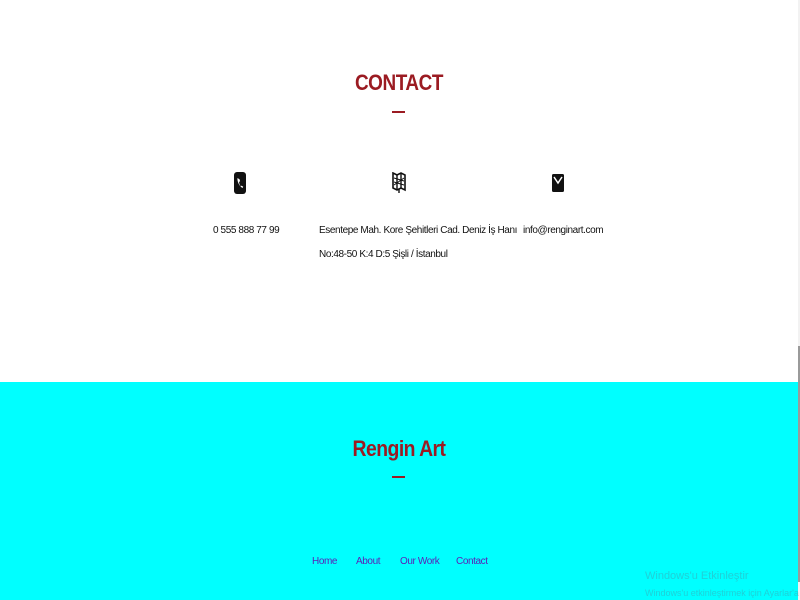 Image resolution: width=800 pixels, height=600 pixels. What do you see at coordinates (398, 477) in the screenshot?
I see `brand-underline` at bounding box center [398, 477].